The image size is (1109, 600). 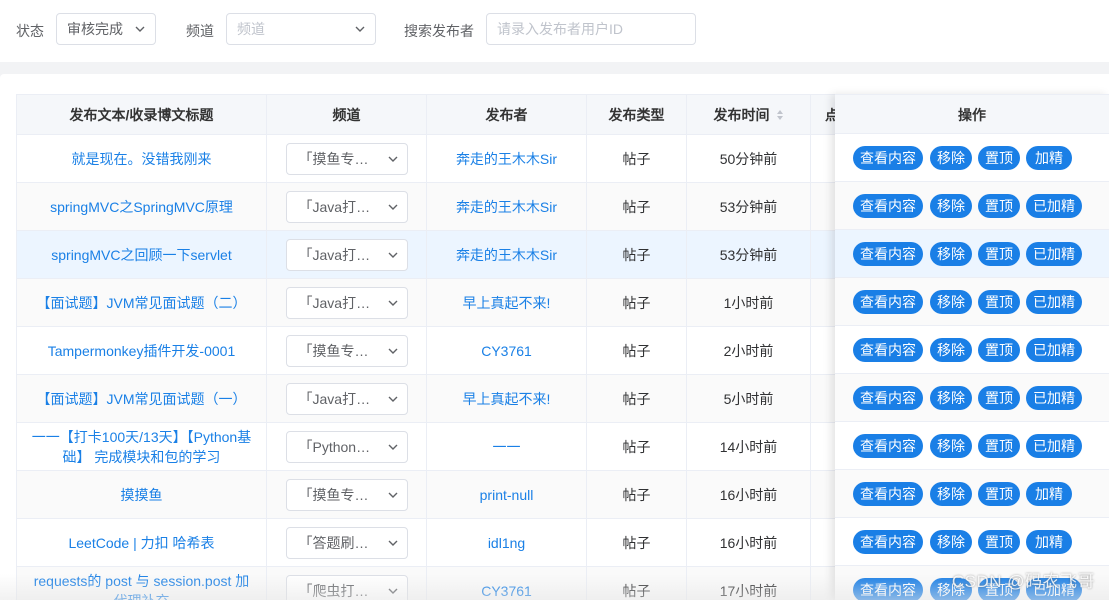 I want to click on row-channel-select: 「Python打卡」, so click(x=346, y=447).